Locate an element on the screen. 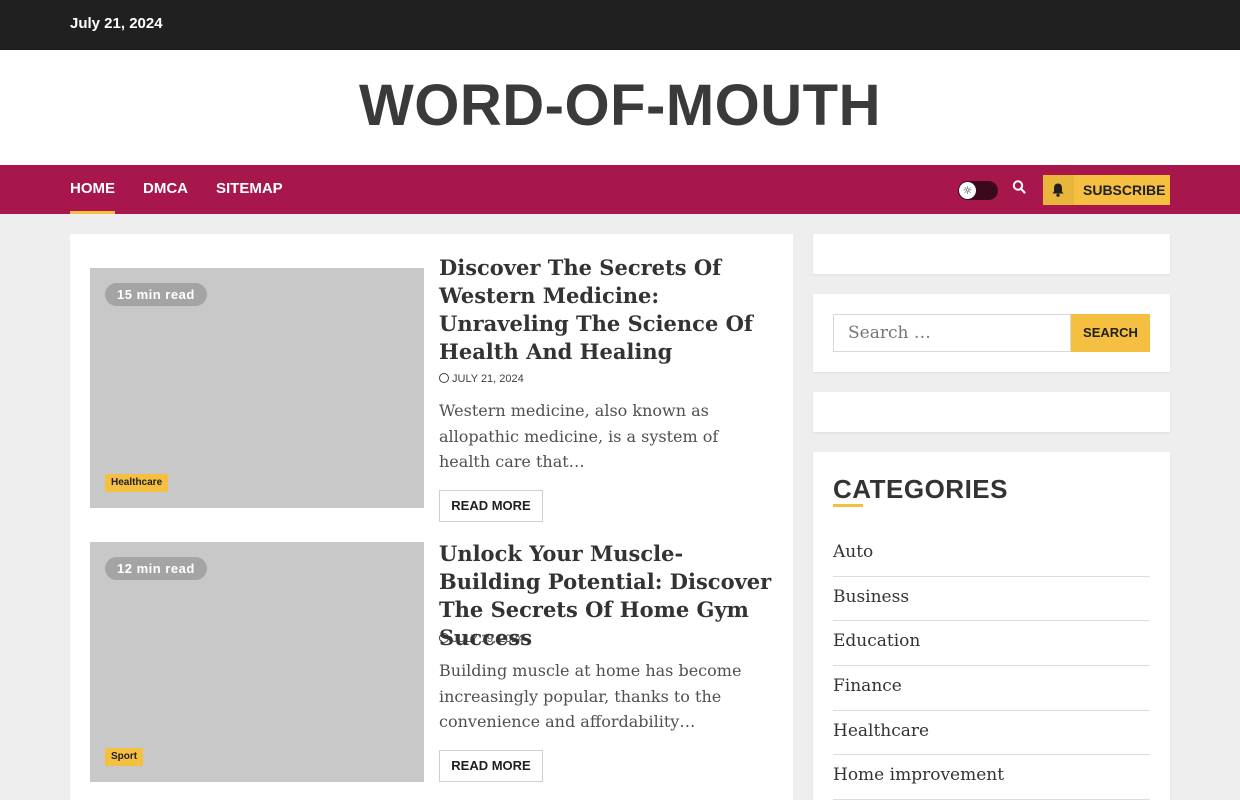 The width and height of the screenshot is (1240, 800). category-item-healthcare: Healthcare is located at coordinates (991, 733).